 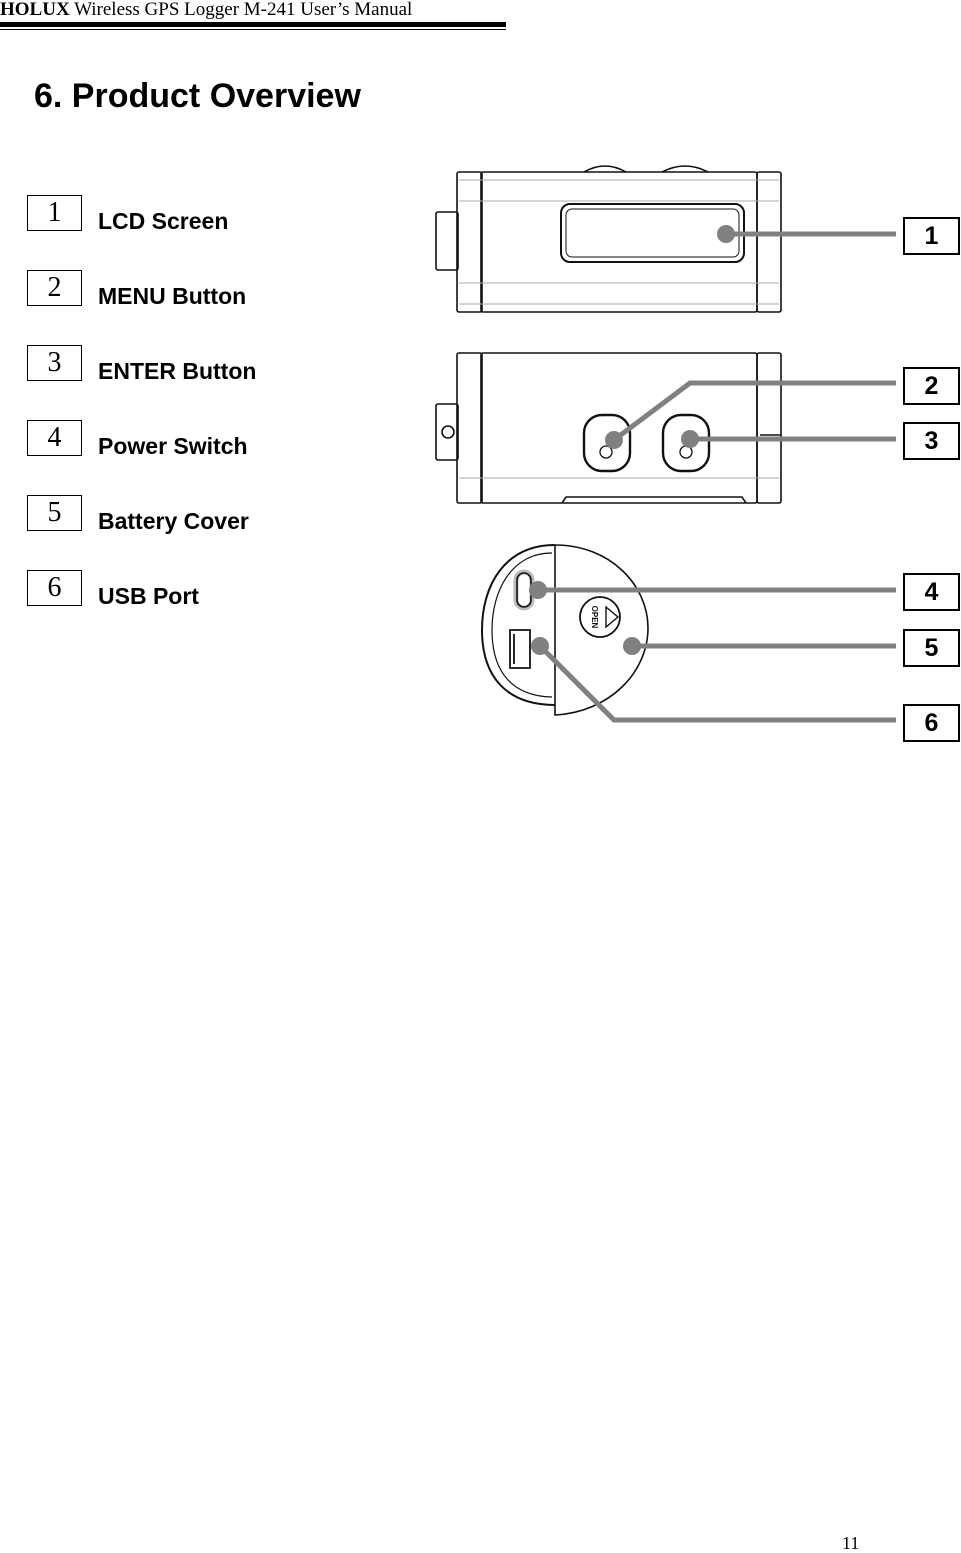 What do you see at coordinates (600, 617) in the screenshot?
I see `open-badge-circle` at bounding box center [600, 617].